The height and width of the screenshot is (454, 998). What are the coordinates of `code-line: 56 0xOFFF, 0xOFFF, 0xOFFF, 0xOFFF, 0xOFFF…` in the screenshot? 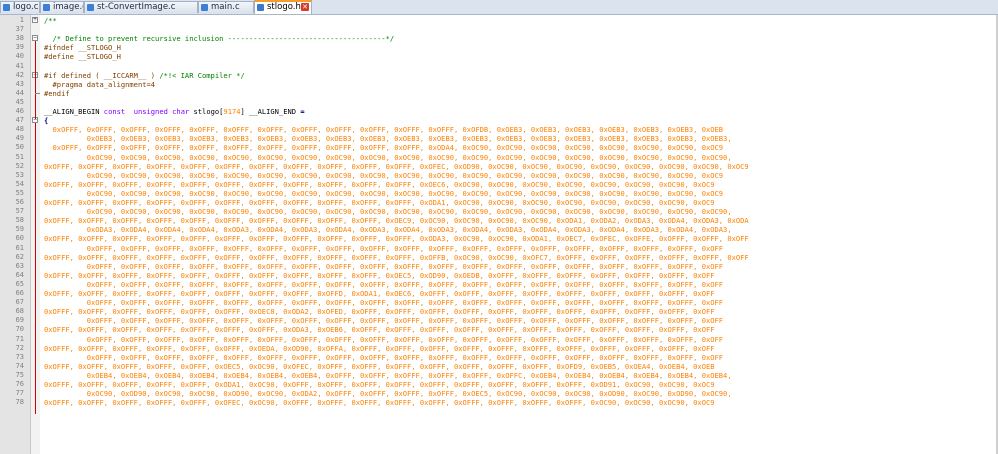 It's located at (499, 202).